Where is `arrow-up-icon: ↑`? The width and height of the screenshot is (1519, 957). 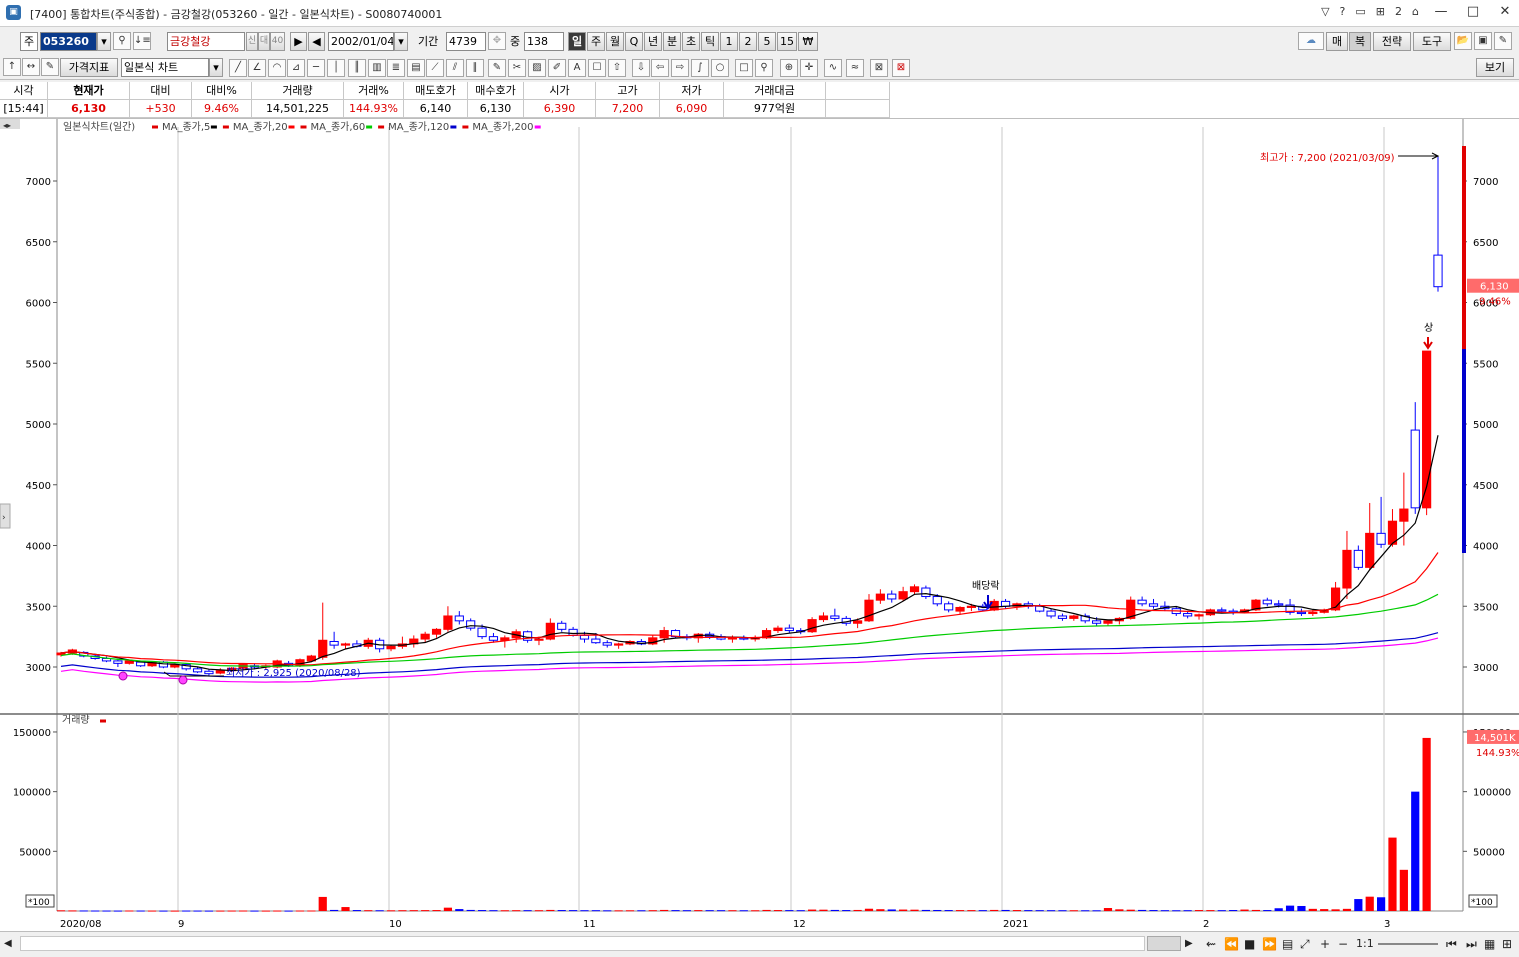 arrow-up-icon: ↑ is located at coordinates (12, 67).